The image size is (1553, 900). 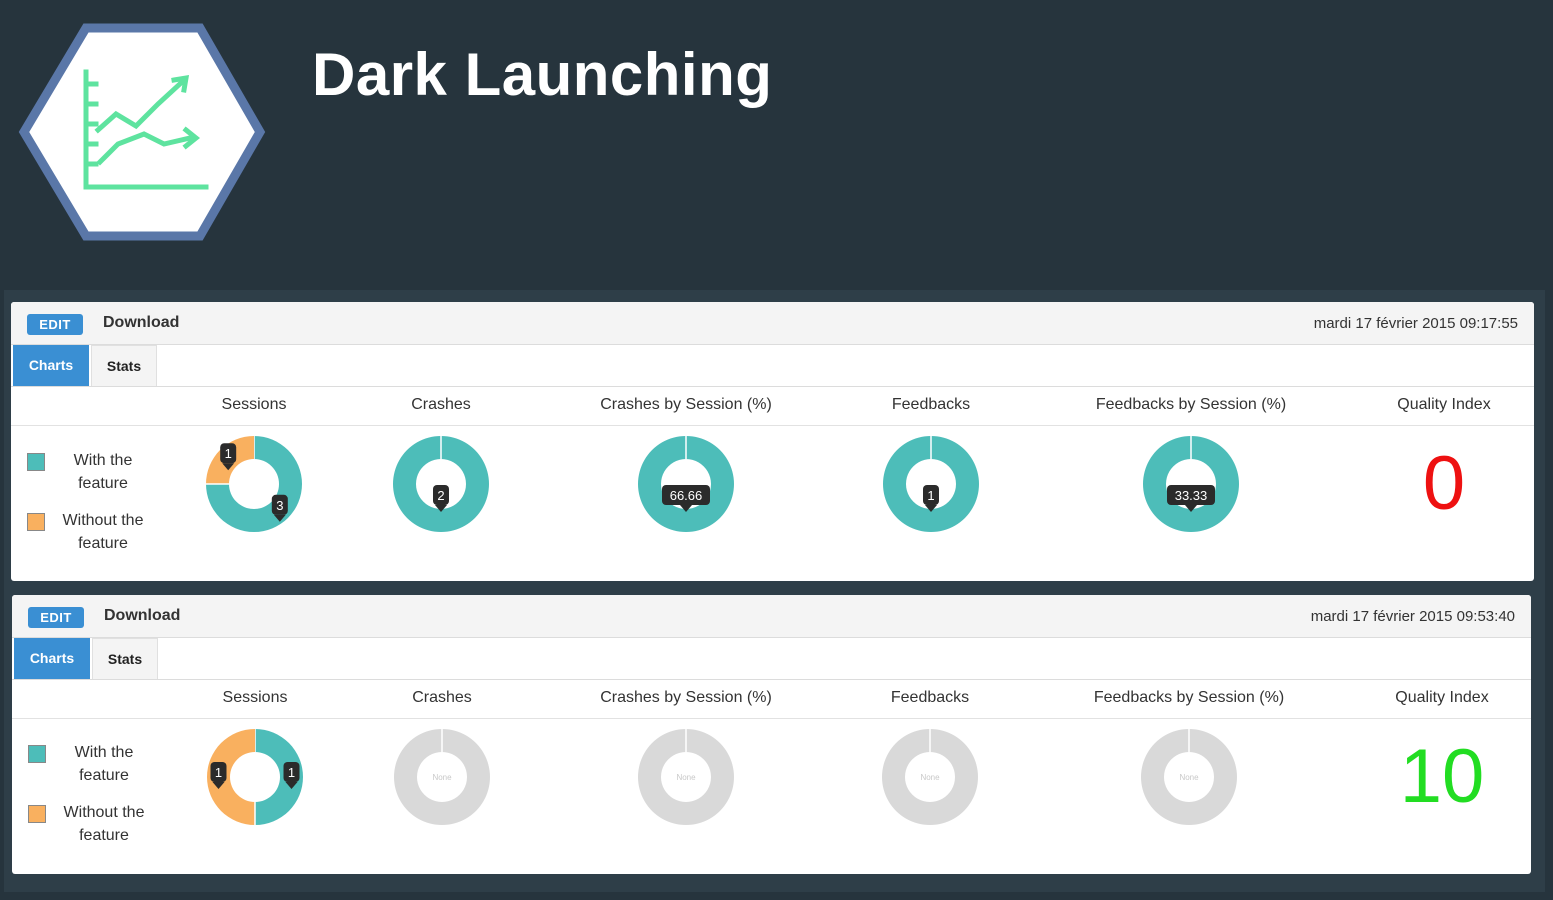 What do you see at coordinates (1444, 483) in the screenshot?
I see `quality-index-value: 0` at bounding box center [1444, 483].